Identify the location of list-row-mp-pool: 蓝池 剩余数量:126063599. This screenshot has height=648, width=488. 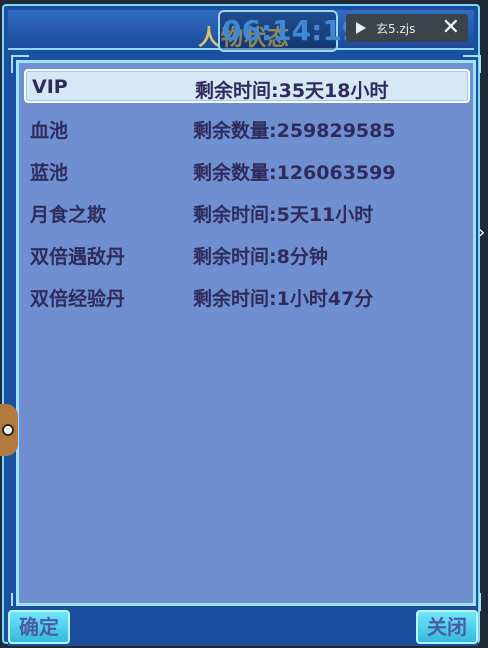
(247, 170).